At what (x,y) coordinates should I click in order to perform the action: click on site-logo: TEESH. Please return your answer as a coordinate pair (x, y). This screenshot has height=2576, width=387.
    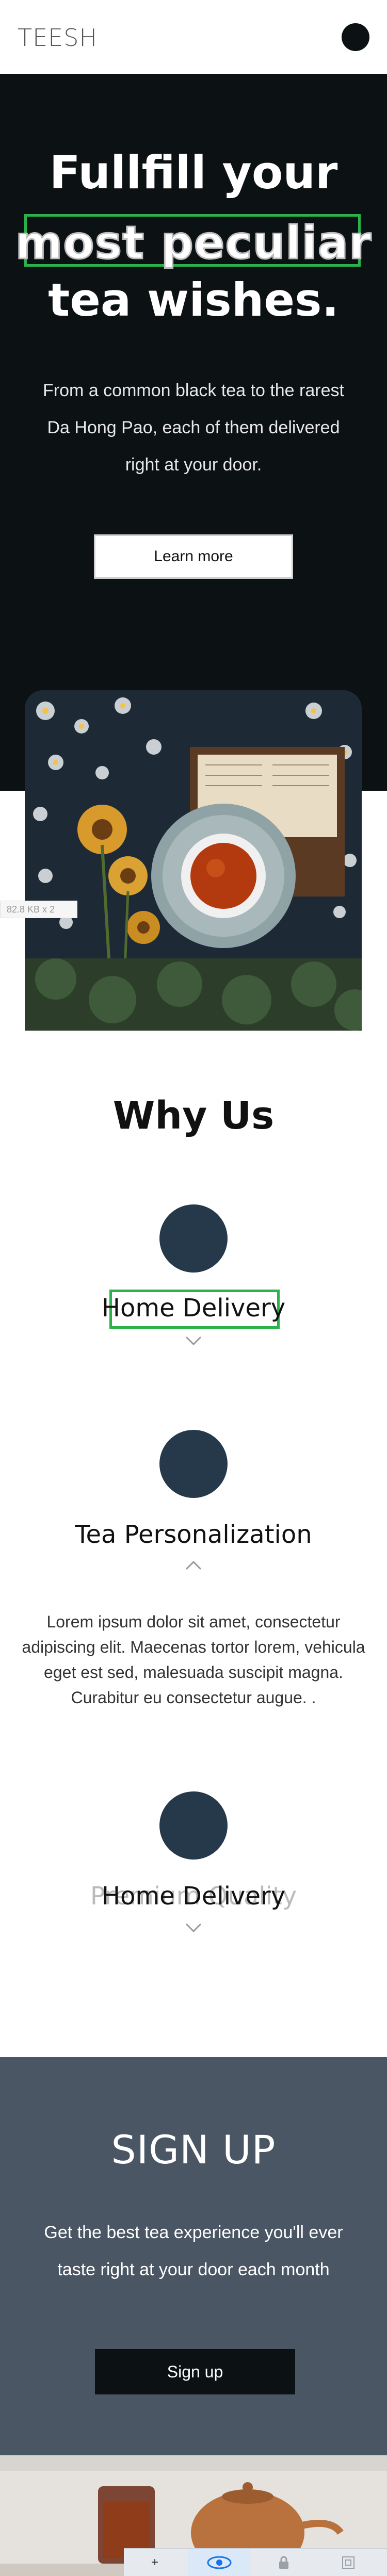
    Looking at the image, I should click on (58, 38).